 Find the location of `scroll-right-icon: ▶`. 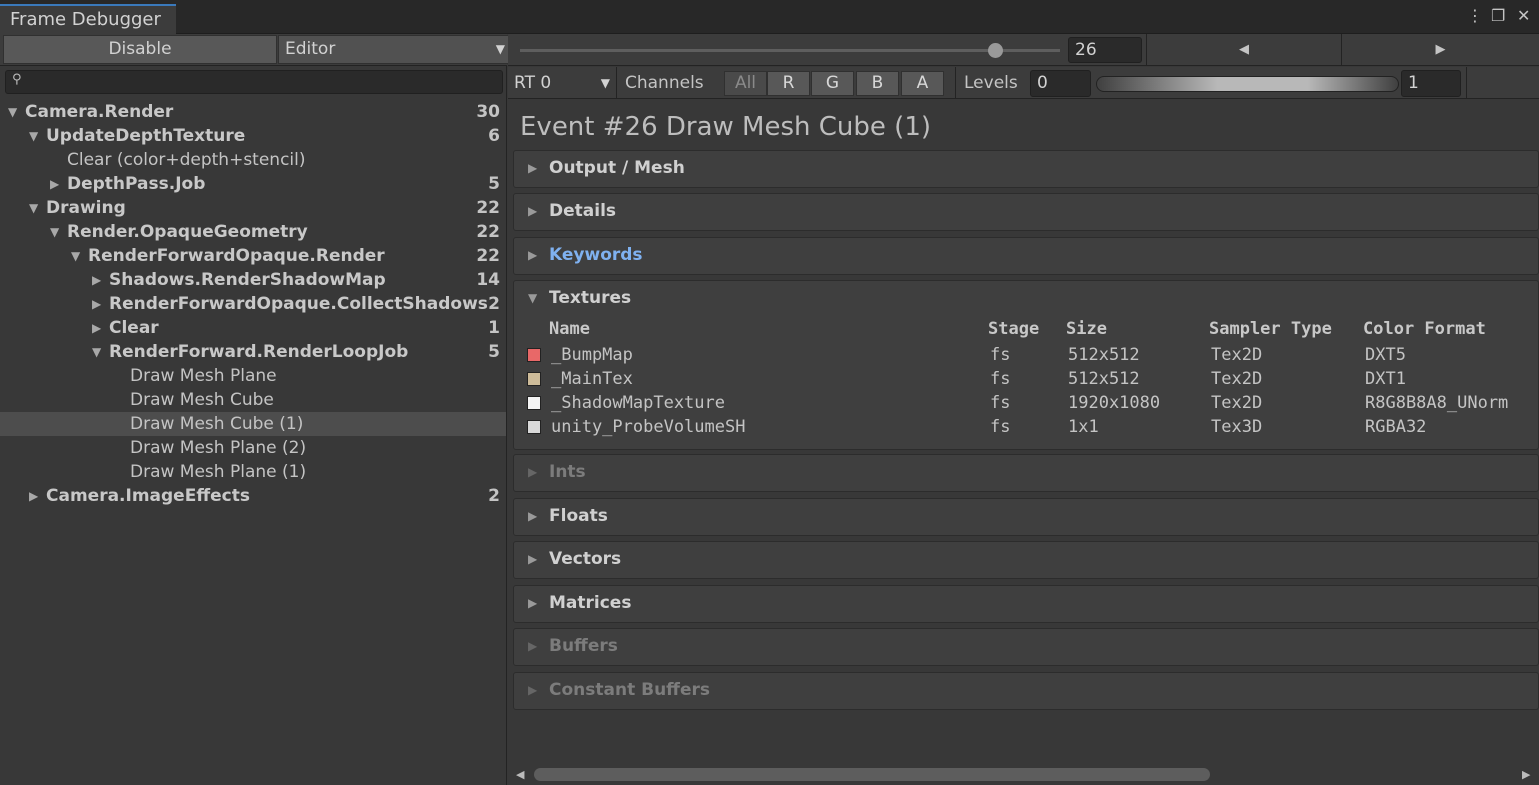

scroll-right-icon: ▶ is located at coordinates (1526, 775).